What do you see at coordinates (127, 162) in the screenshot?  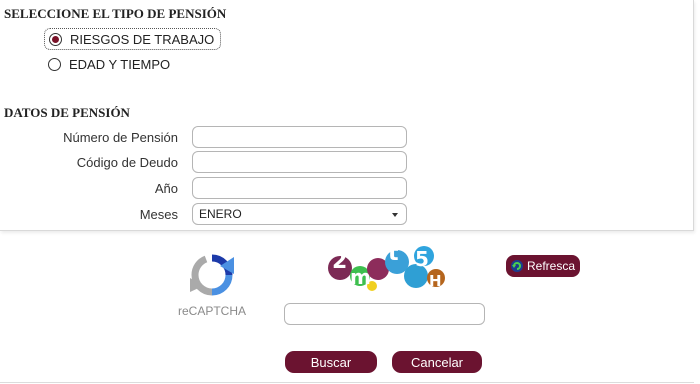 I see `codigo-deudo-label: Código de Deudo` at bounding box center [127, 162].